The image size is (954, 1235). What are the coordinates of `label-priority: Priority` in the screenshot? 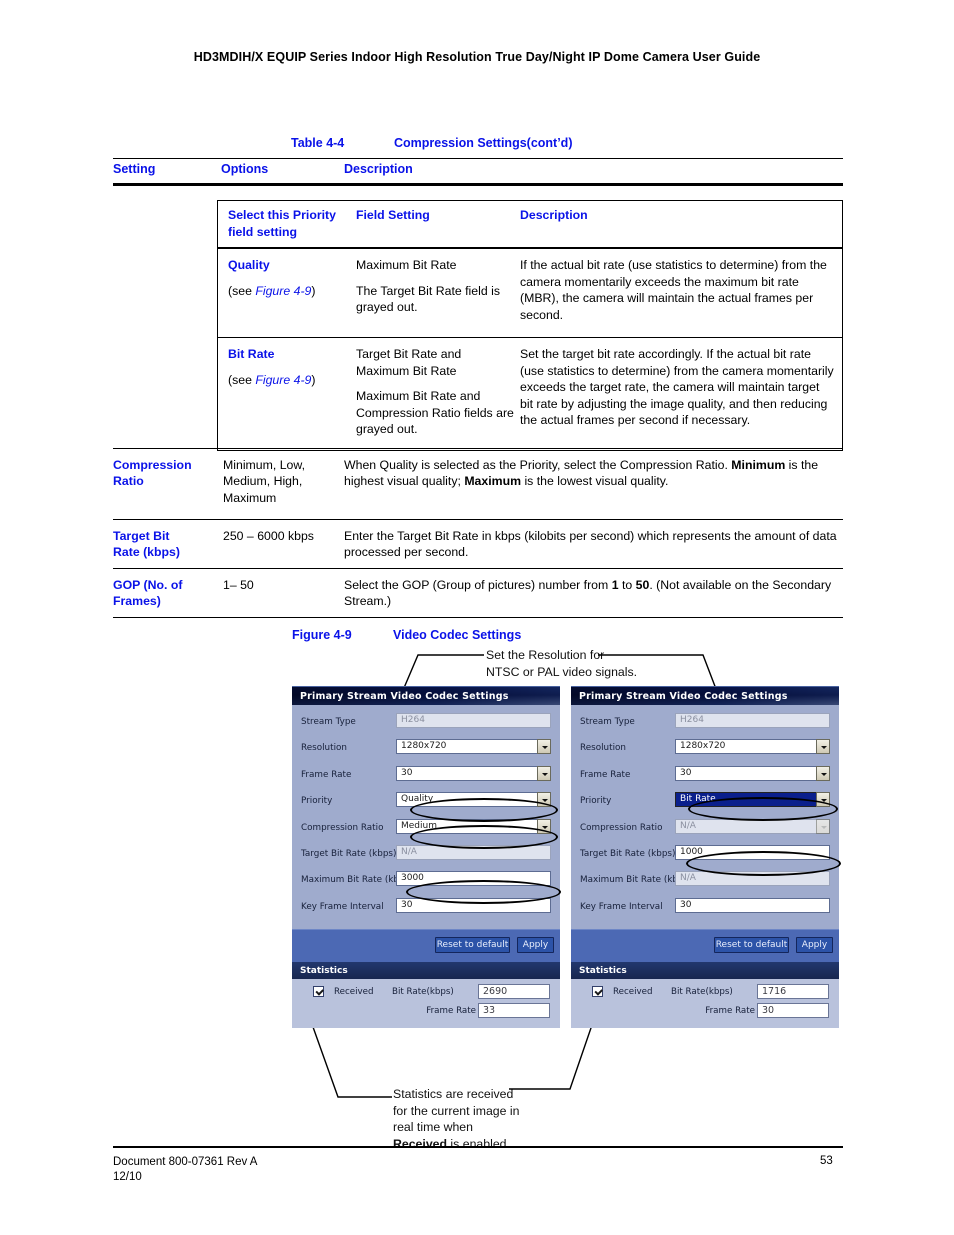 It's located at (317, 801).